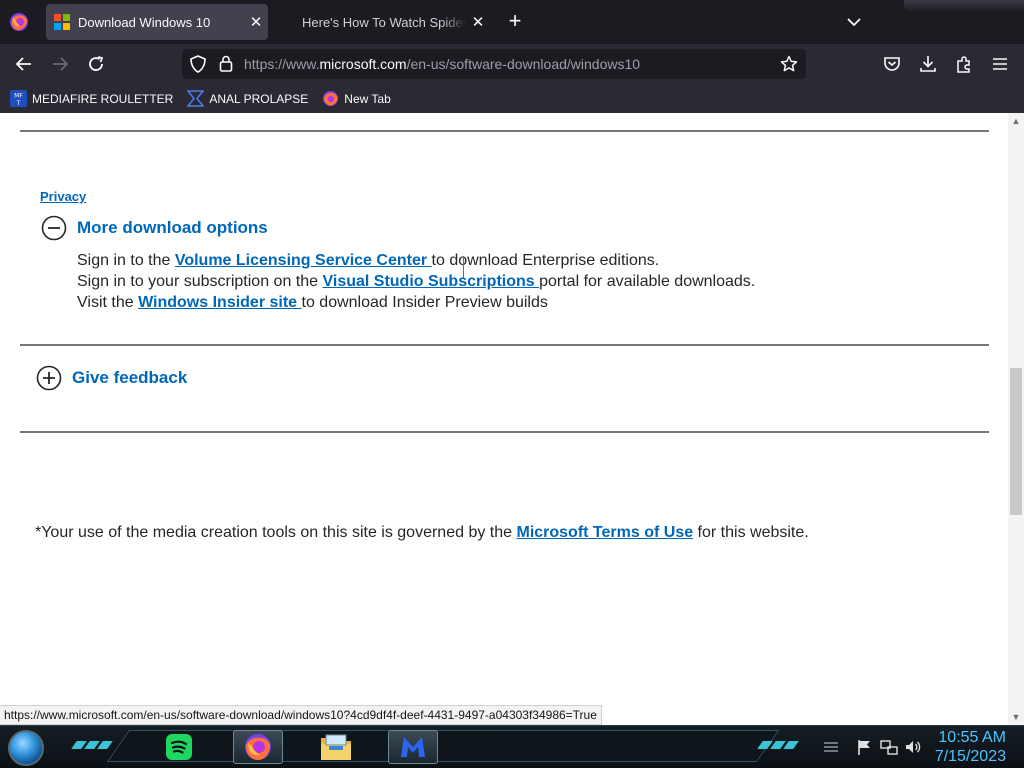 The width and height of the screenshot is (1024, 768). Describe the element at coordinates (831, 747) in the screenshot. I see `tray-lines-icon` at that location.